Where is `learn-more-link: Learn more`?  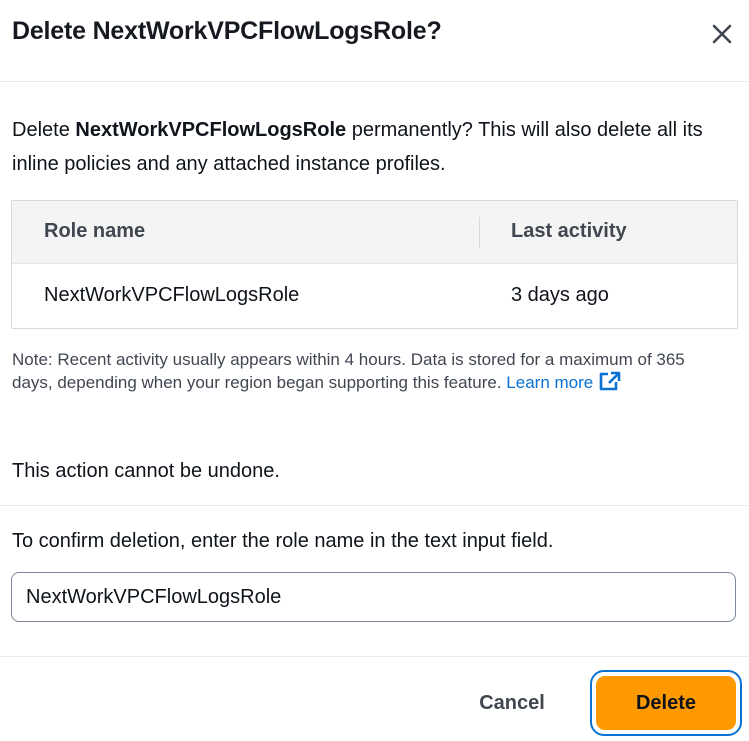
learn-more-link: Learn more is located at coordinates (563, 381).